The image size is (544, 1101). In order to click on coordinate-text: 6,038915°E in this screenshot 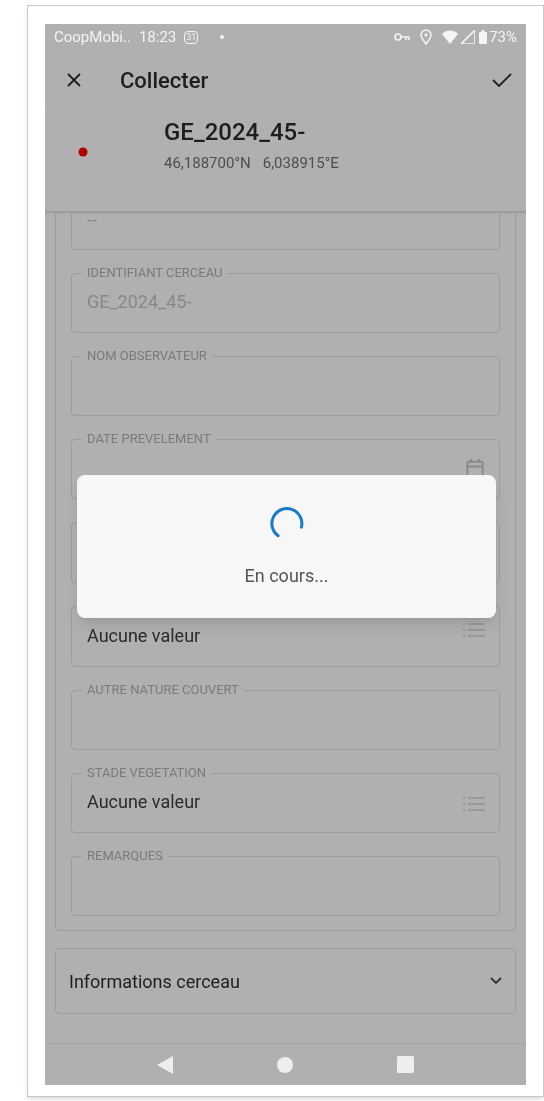, I will do `click(300, 163)`.